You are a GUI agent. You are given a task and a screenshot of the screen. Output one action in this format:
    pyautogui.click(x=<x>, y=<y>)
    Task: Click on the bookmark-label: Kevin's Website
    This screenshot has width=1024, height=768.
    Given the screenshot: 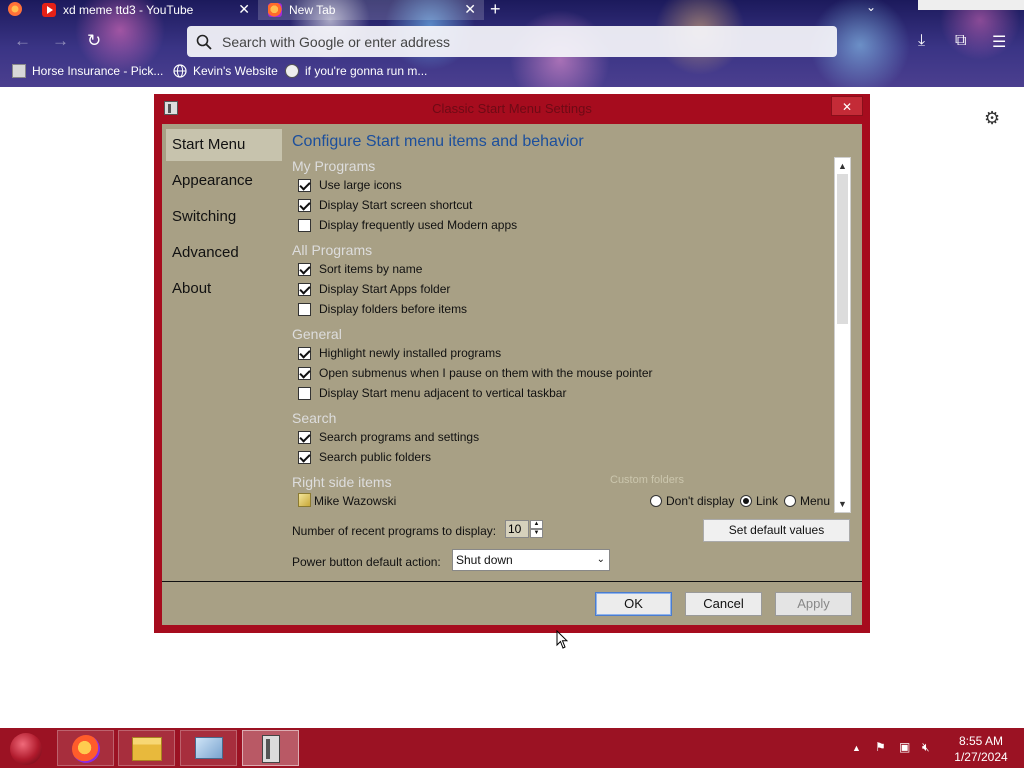 What is the action you would take?
    pyautogui.click(x=235, y=71)
    